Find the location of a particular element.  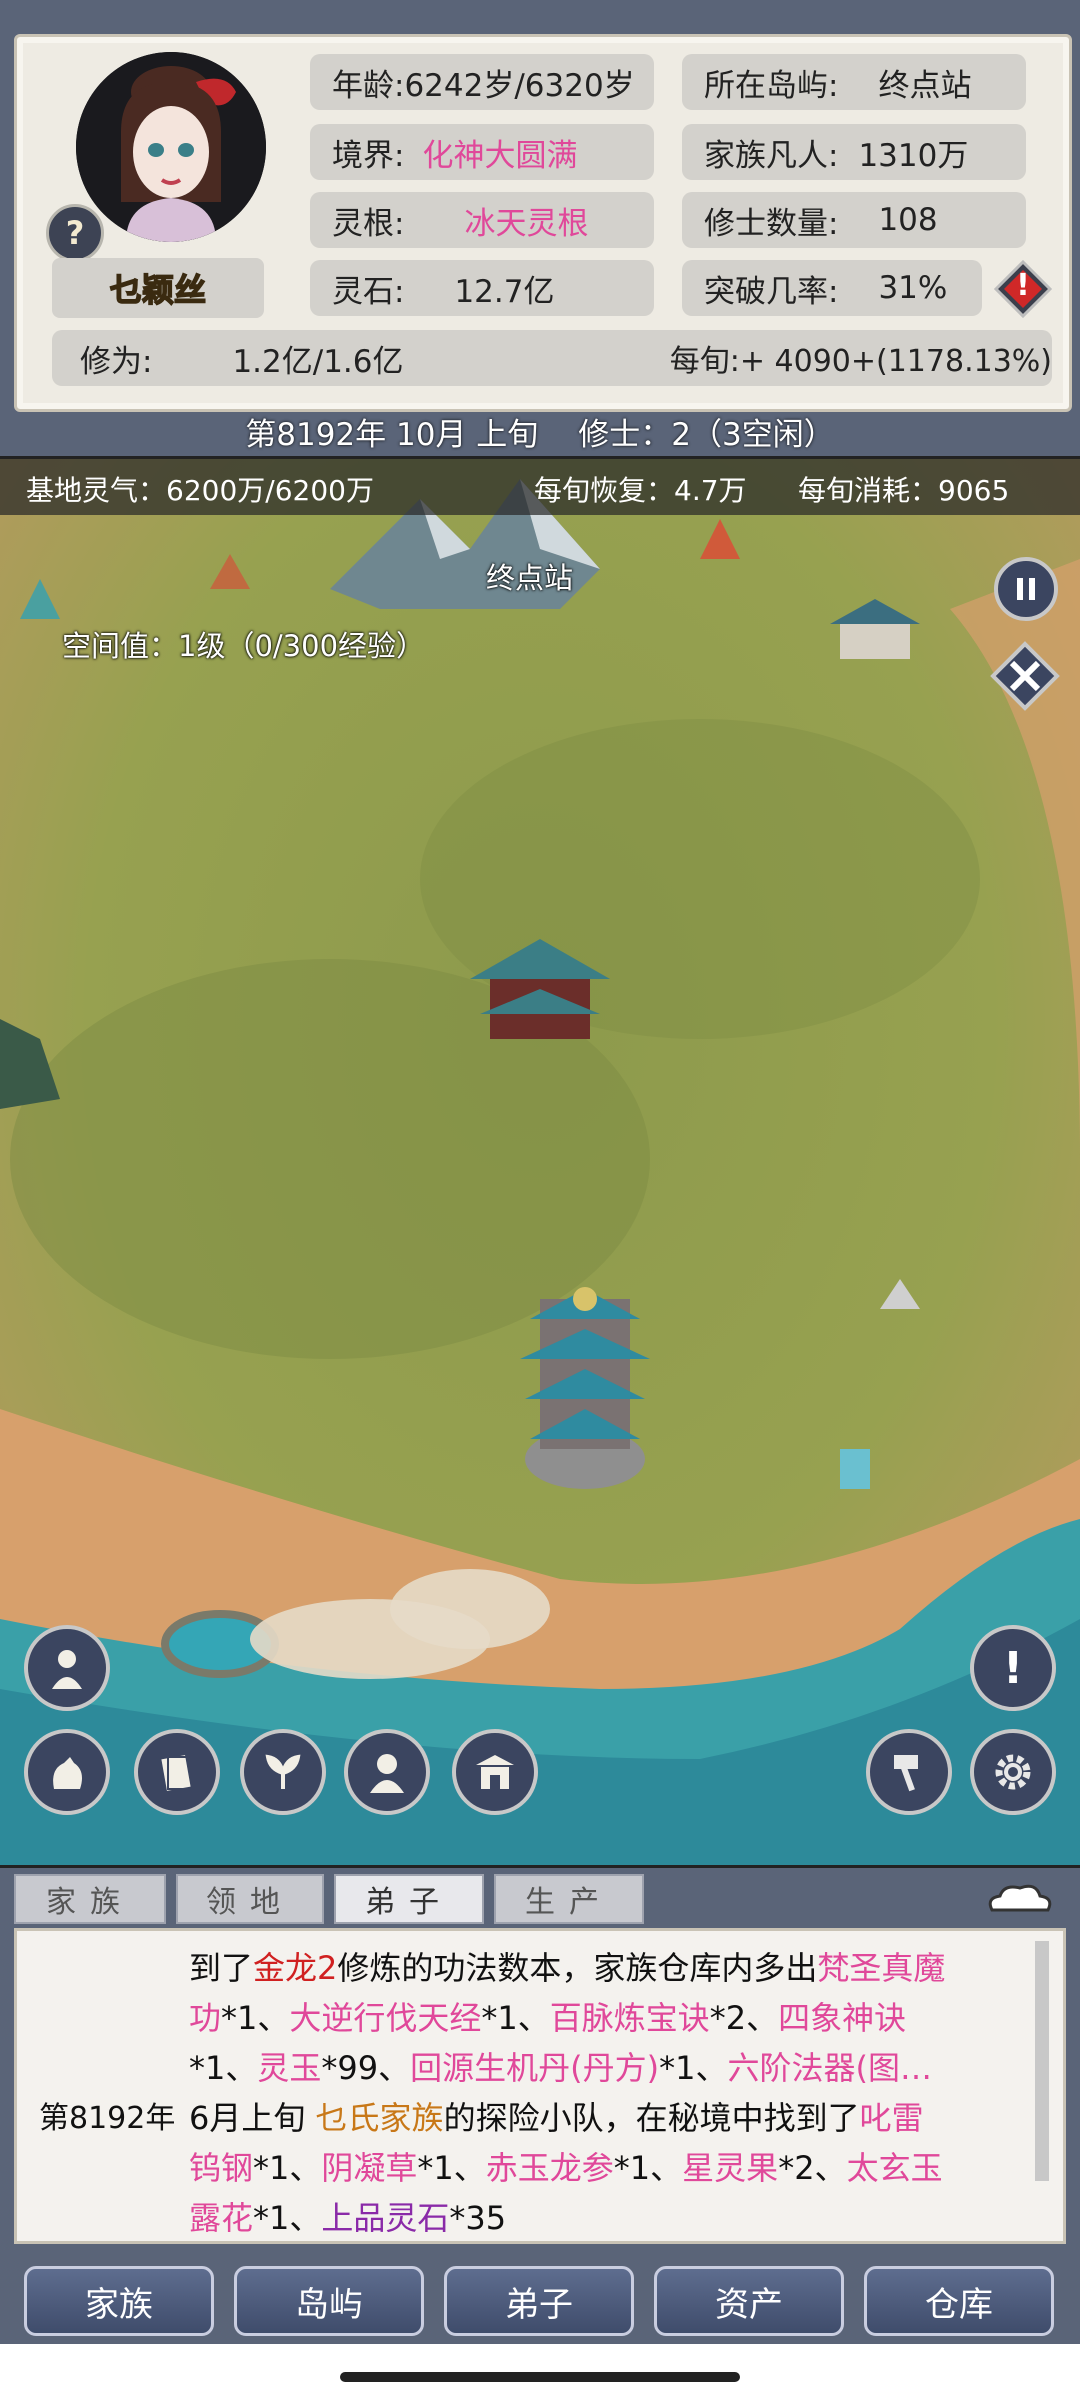

pause-icon is located at coordinates (1026, 589).